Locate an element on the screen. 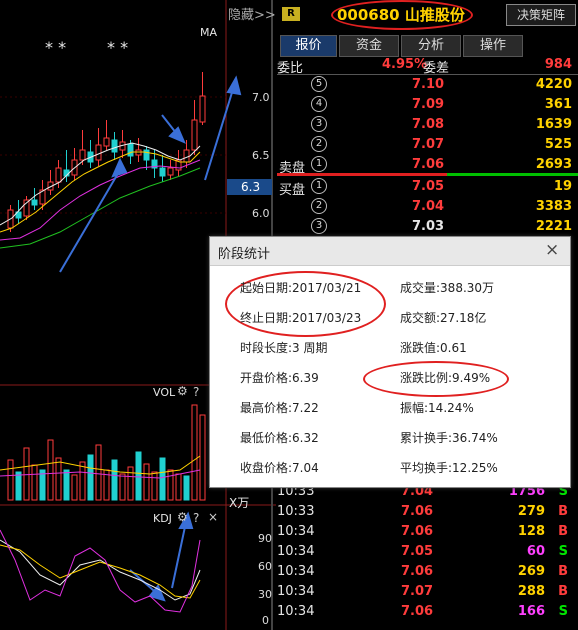  tab-quote: 报价 is located at coordinates (308, 46).